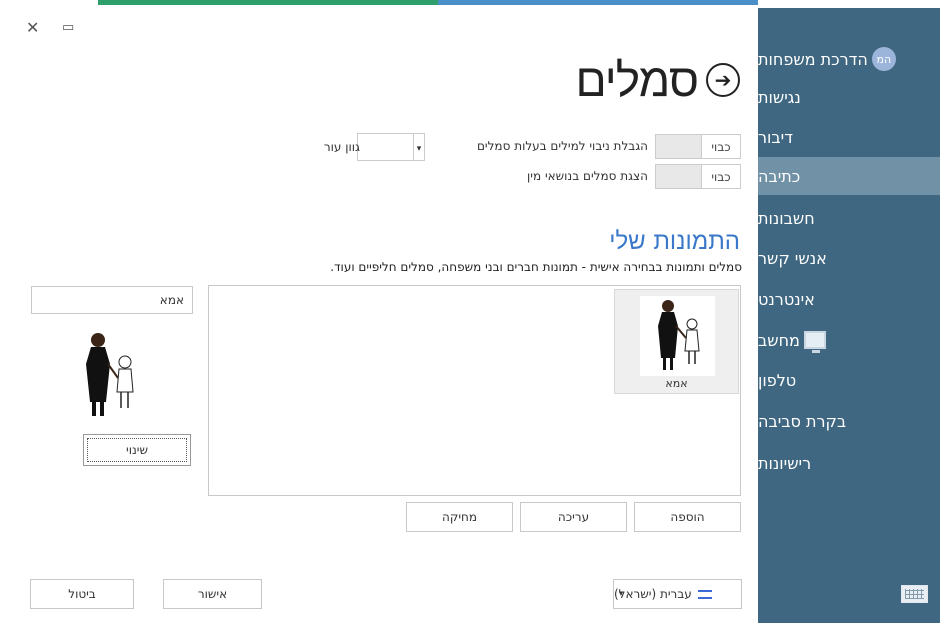 The image size is (940, 623). What do you see at coordinates (779, 340) in the screenshot?
I see `sidebar-item-label: מחשב` at bounding box center [779, 340].